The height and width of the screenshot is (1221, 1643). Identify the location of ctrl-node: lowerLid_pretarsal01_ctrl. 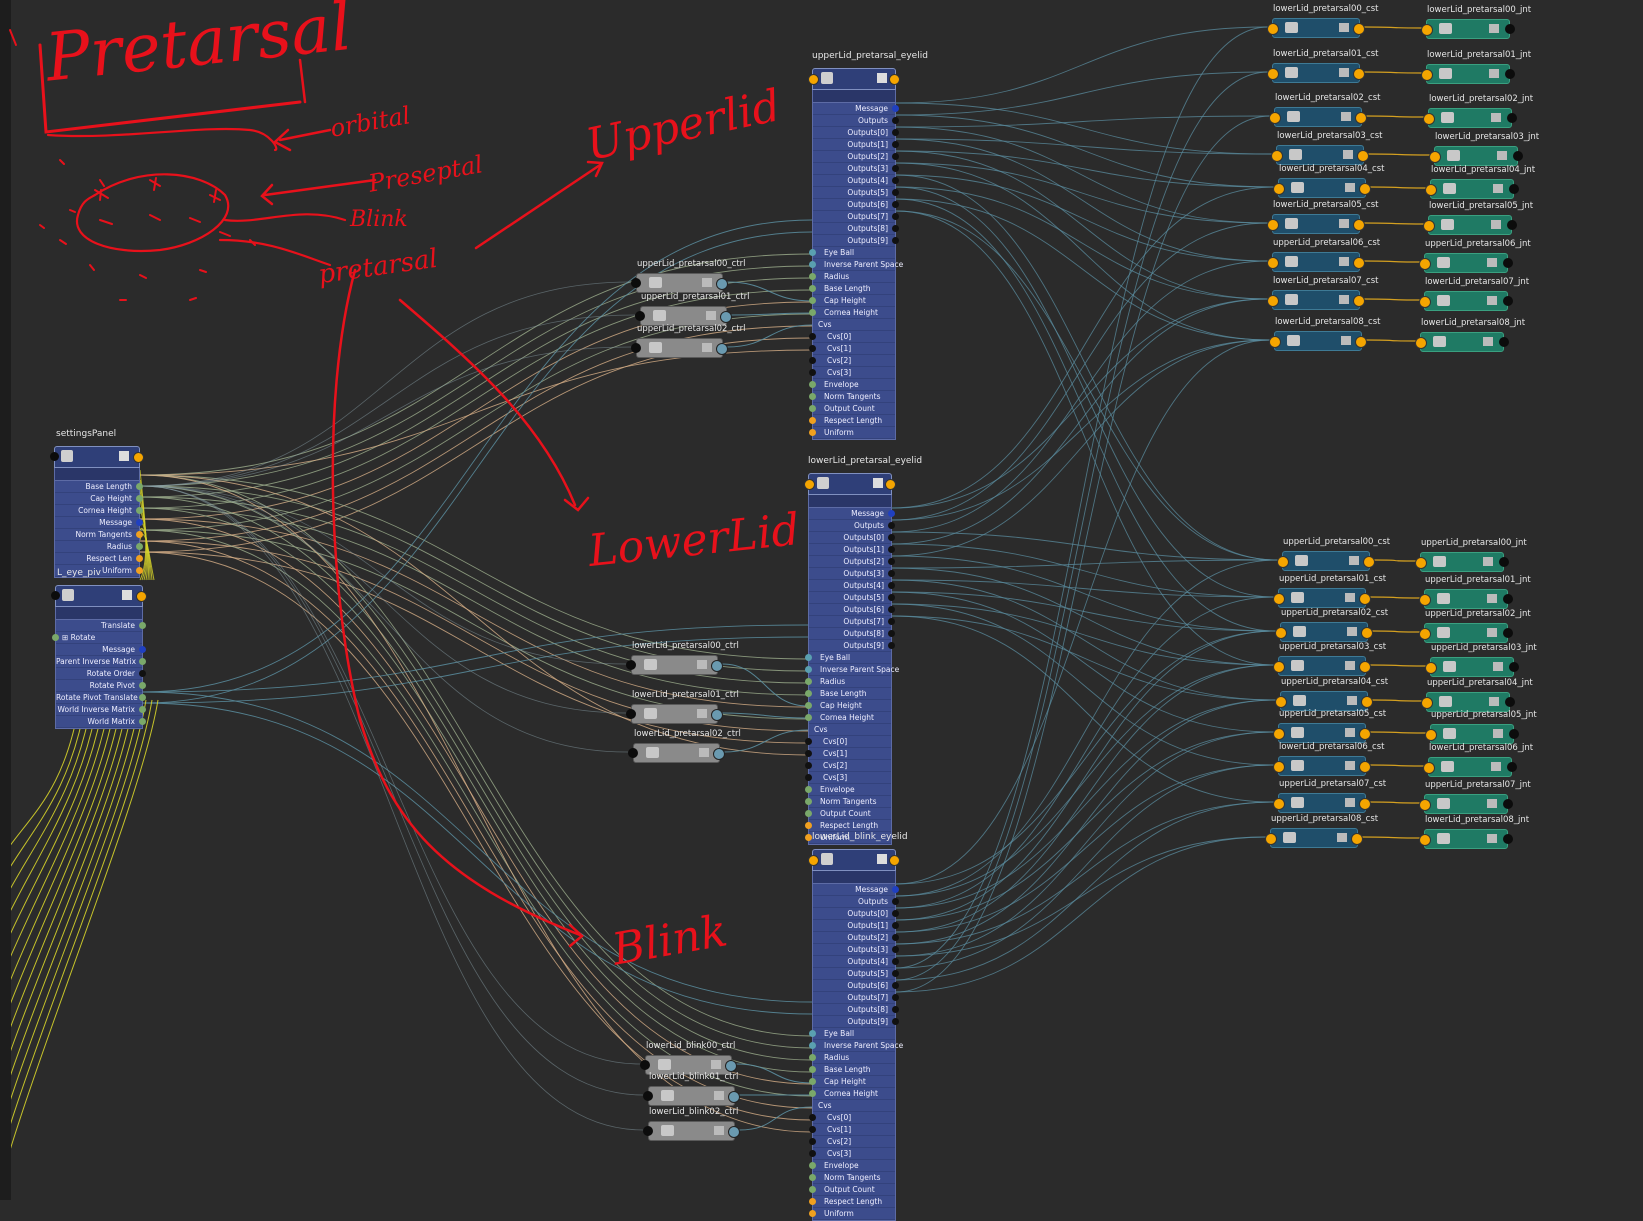
(682, 707).